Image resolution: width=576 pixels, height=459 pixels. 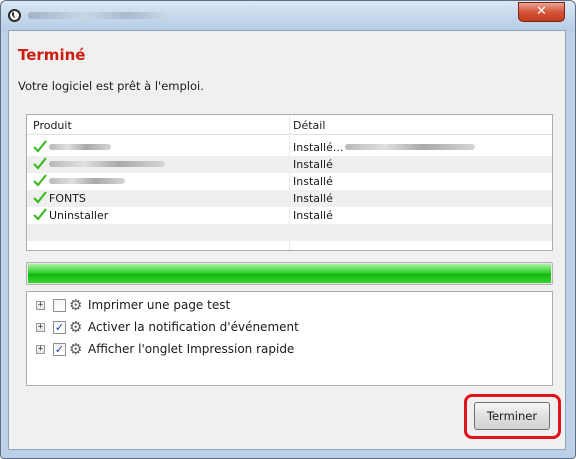 What do you see at coordinates (99, 15) in the screenshot?
I see `window-title-redacted` at bounding box center [99, 15].